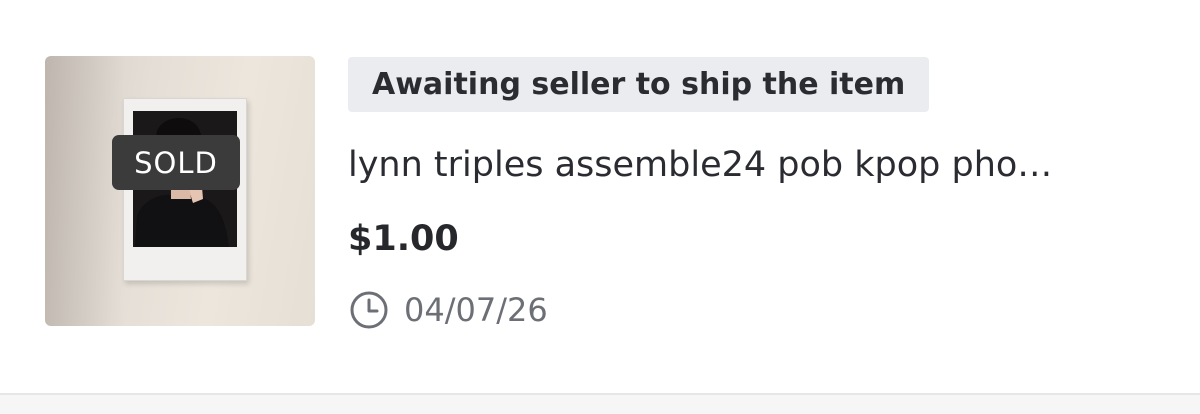 This screenshot has height=414, width=1200. Describe the element at coordinates (176, 162) in the screenshot. I see `sold-badge: SOLD` at that location.